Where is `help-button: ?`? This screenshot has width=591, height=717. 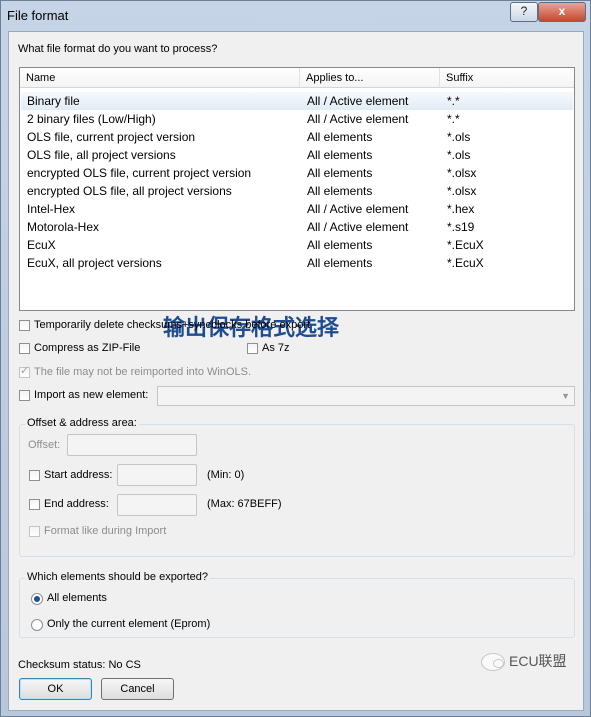
help-button: ? is located at coordinates (524, 12).